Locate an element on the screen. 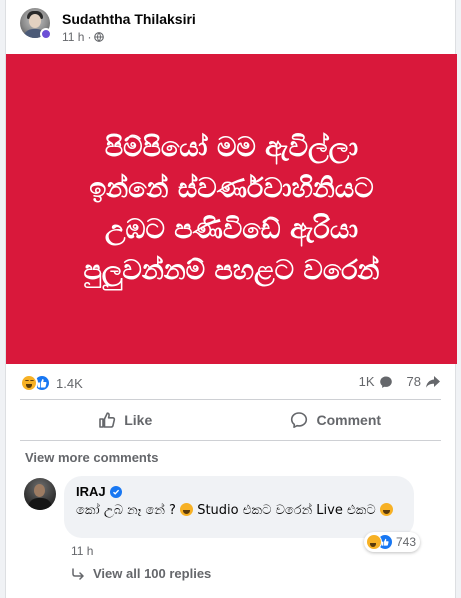 The image size is (461, 598). post-meta: 11 h · is located at coordinates (83, 37).